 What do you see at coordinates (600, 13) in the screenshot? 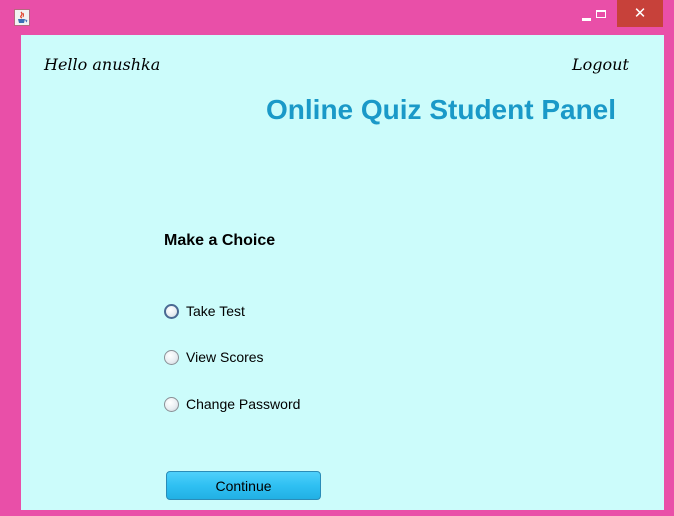
I see `maximize-icon` at bounding box center [600, 13].